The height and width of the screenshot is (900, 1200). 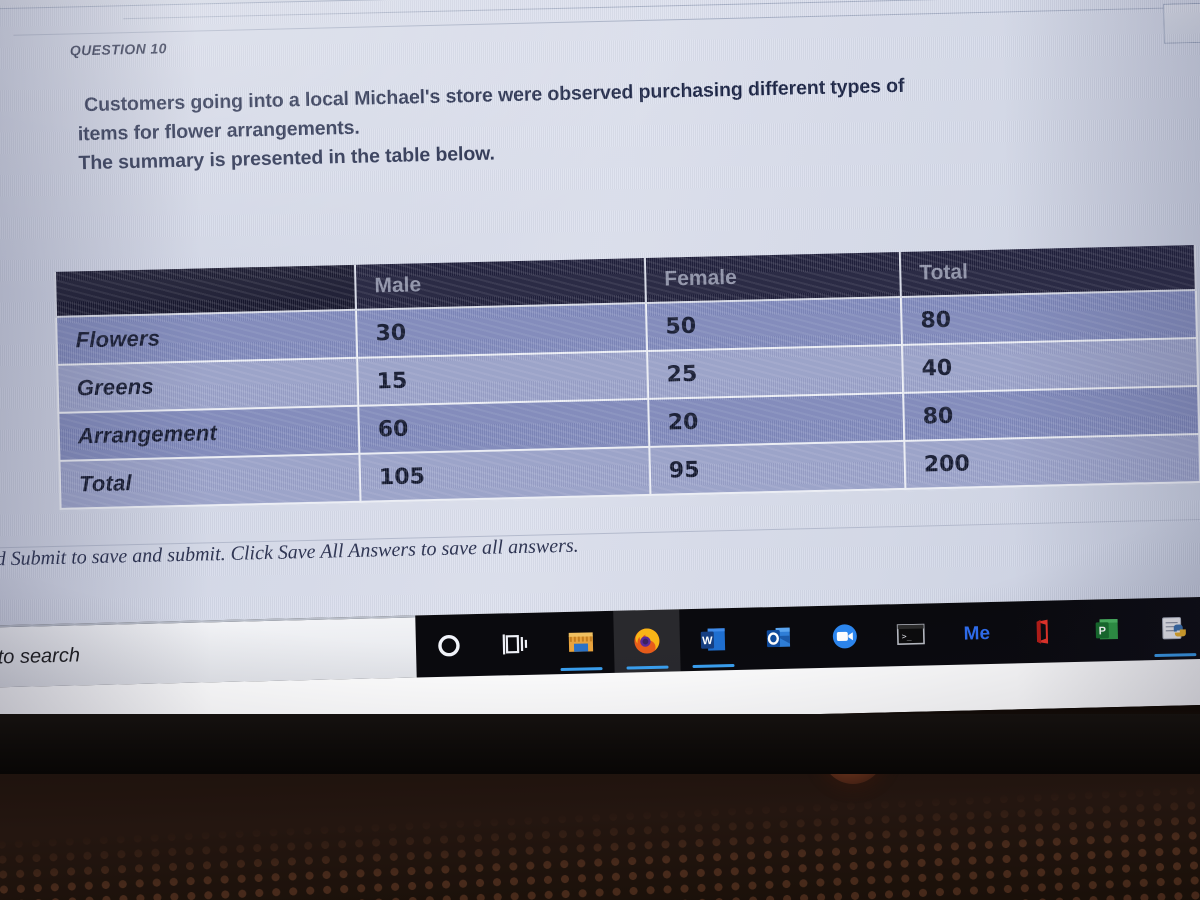 I want to click on cell-greens-male: 15, so click(x=503, y=378).